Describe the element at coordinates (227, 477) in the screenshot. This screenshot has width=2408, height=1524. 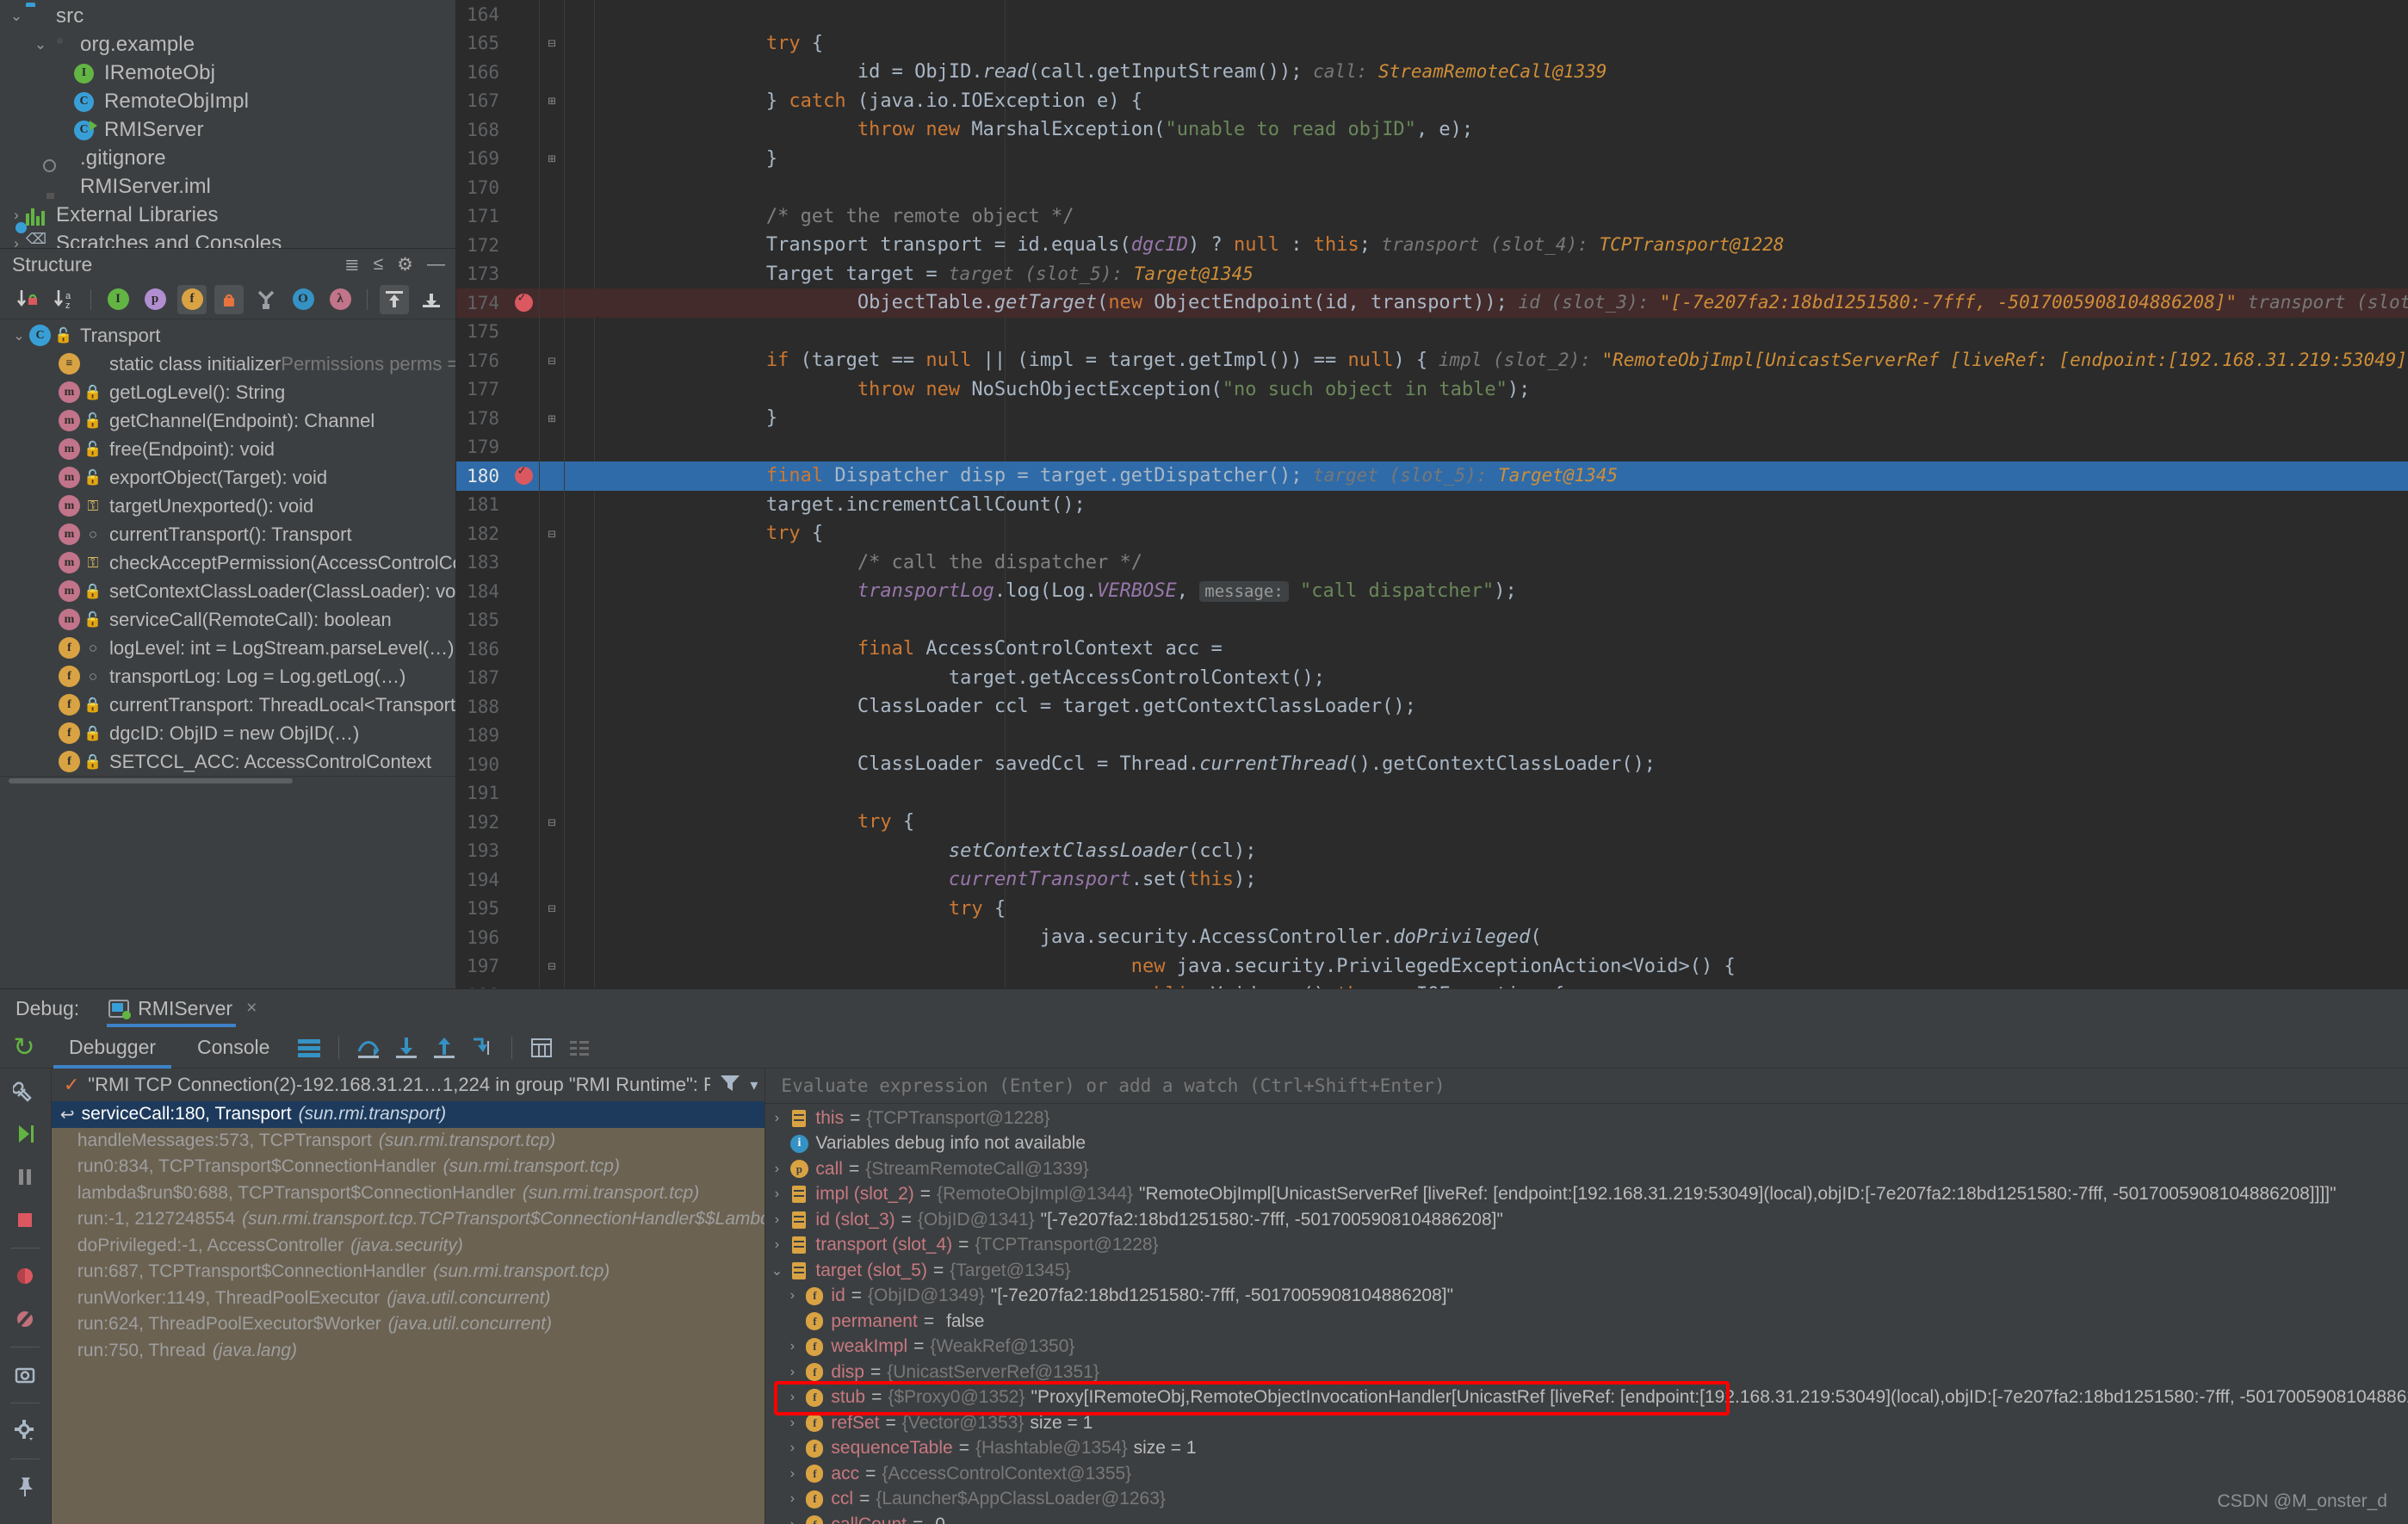
I see `structure-tree-item: m 🔓 exportObject(Target): void` at that location.